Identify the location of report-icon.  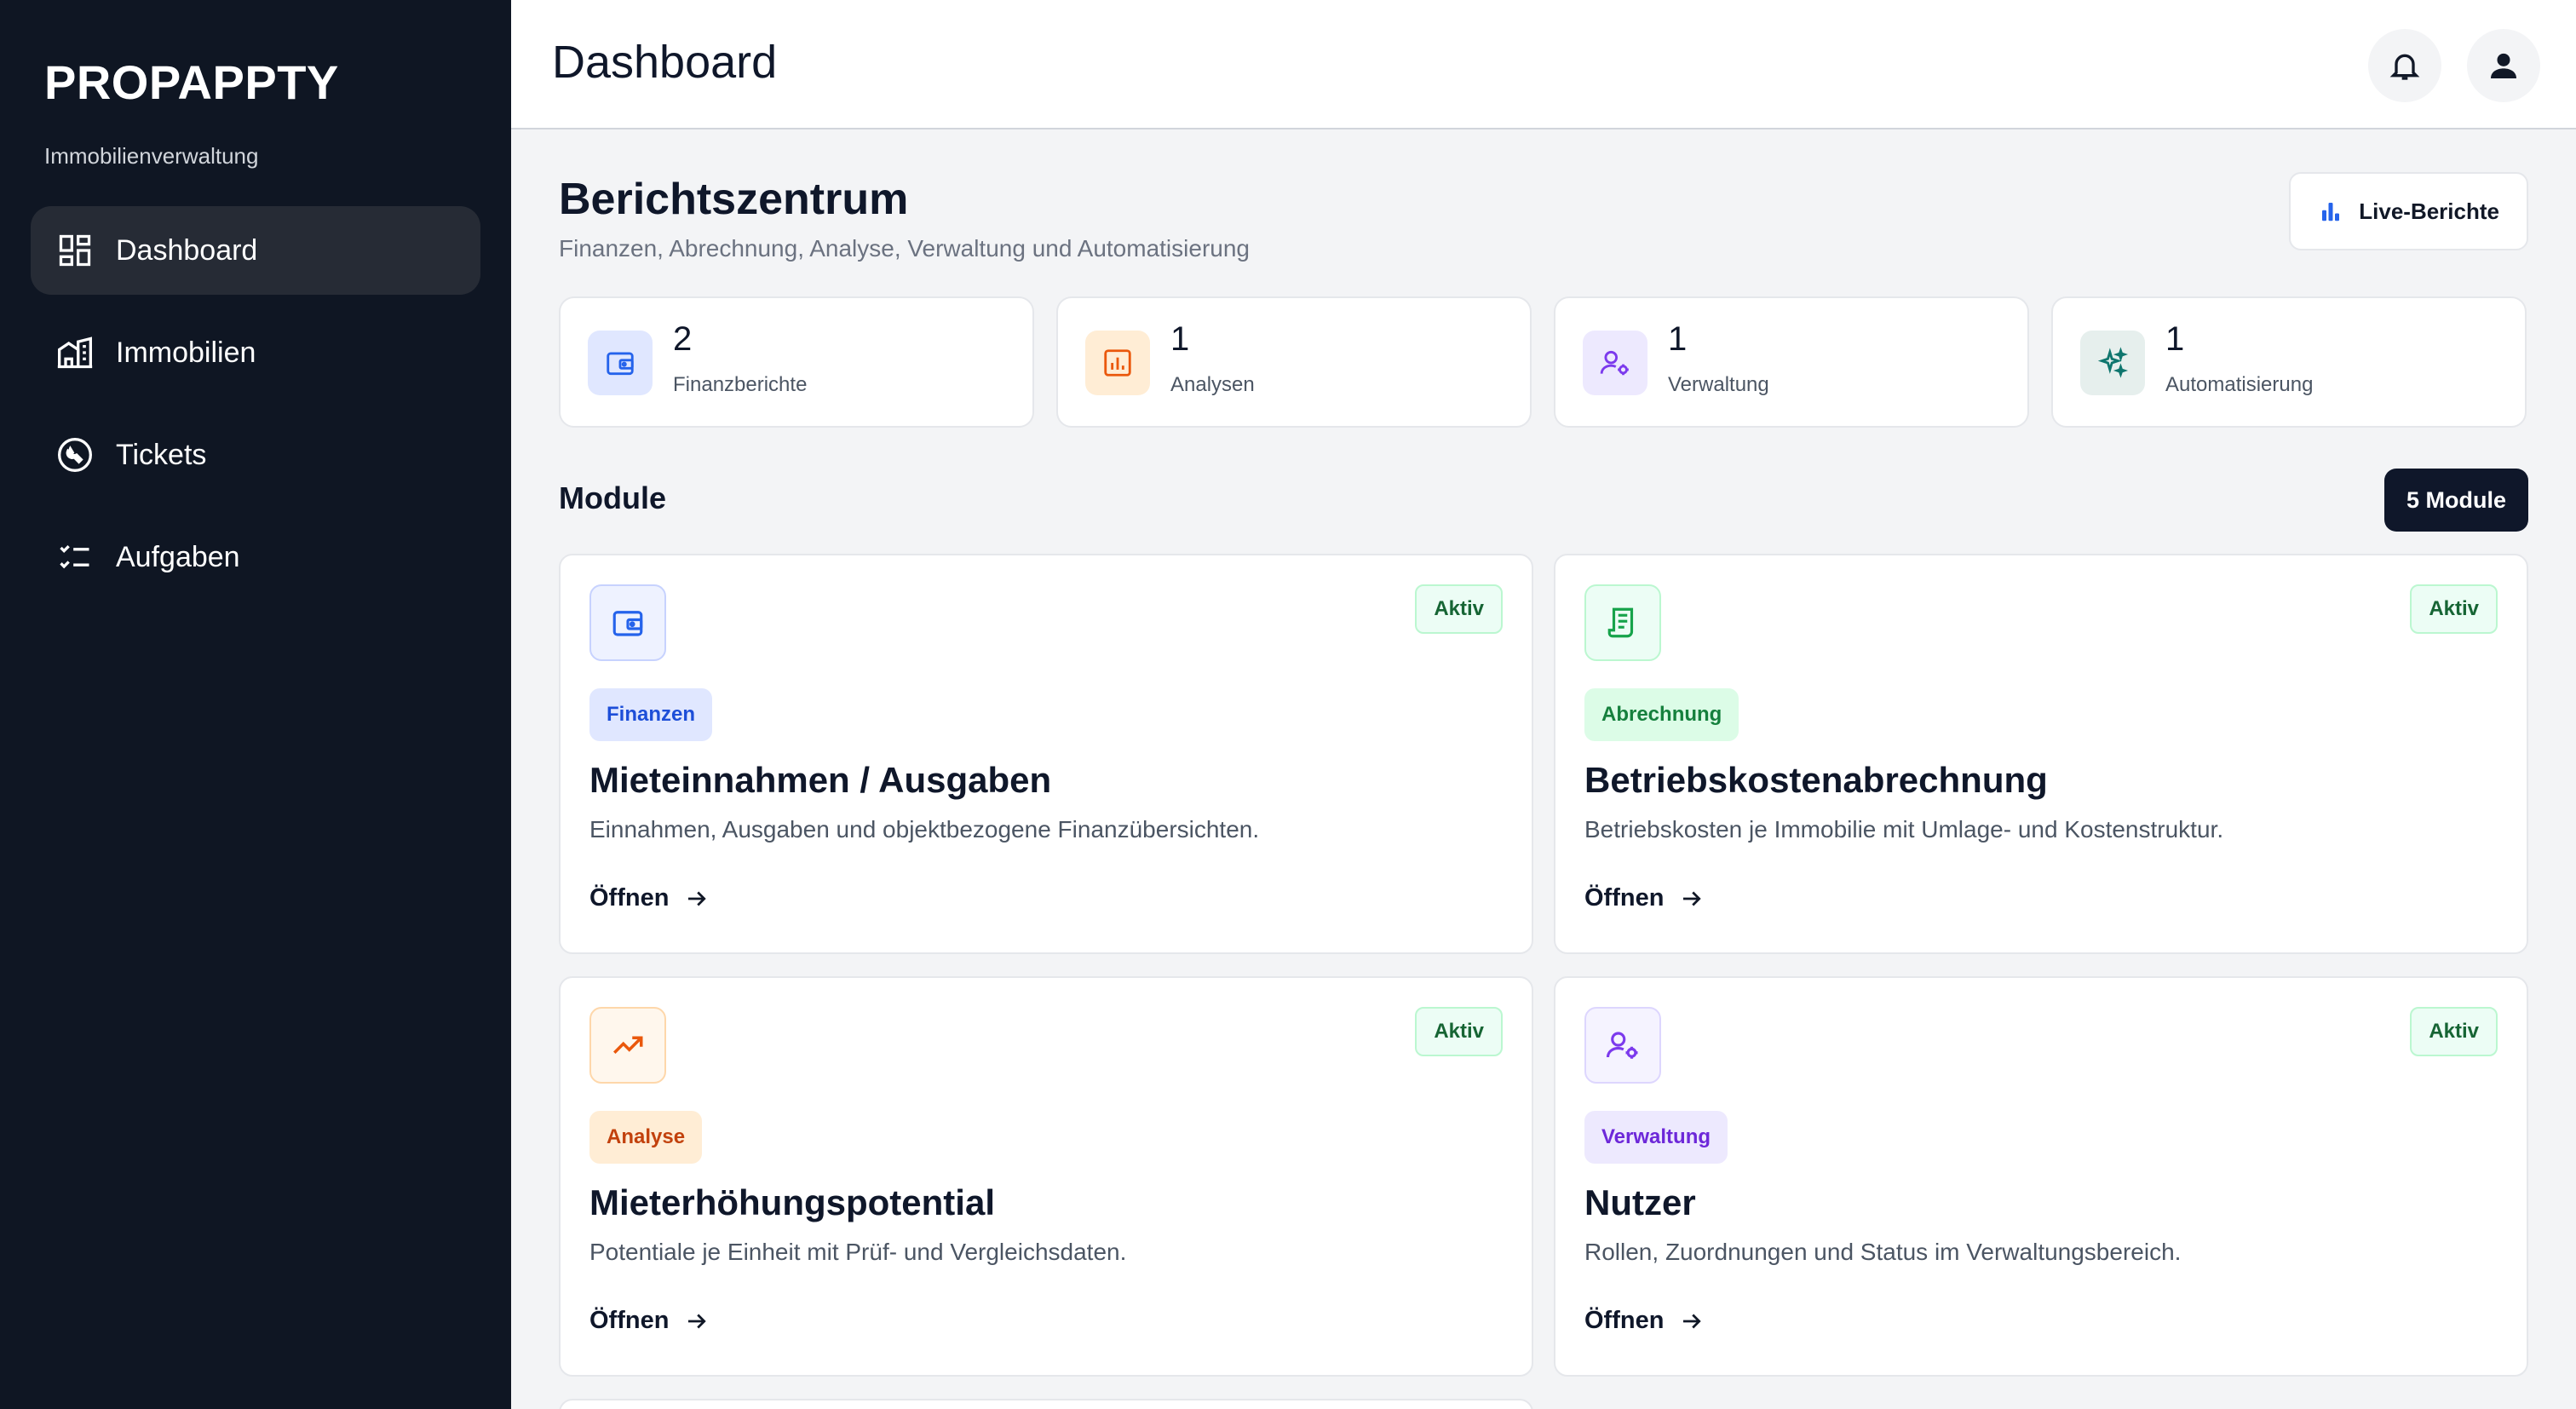
(1118, 363).